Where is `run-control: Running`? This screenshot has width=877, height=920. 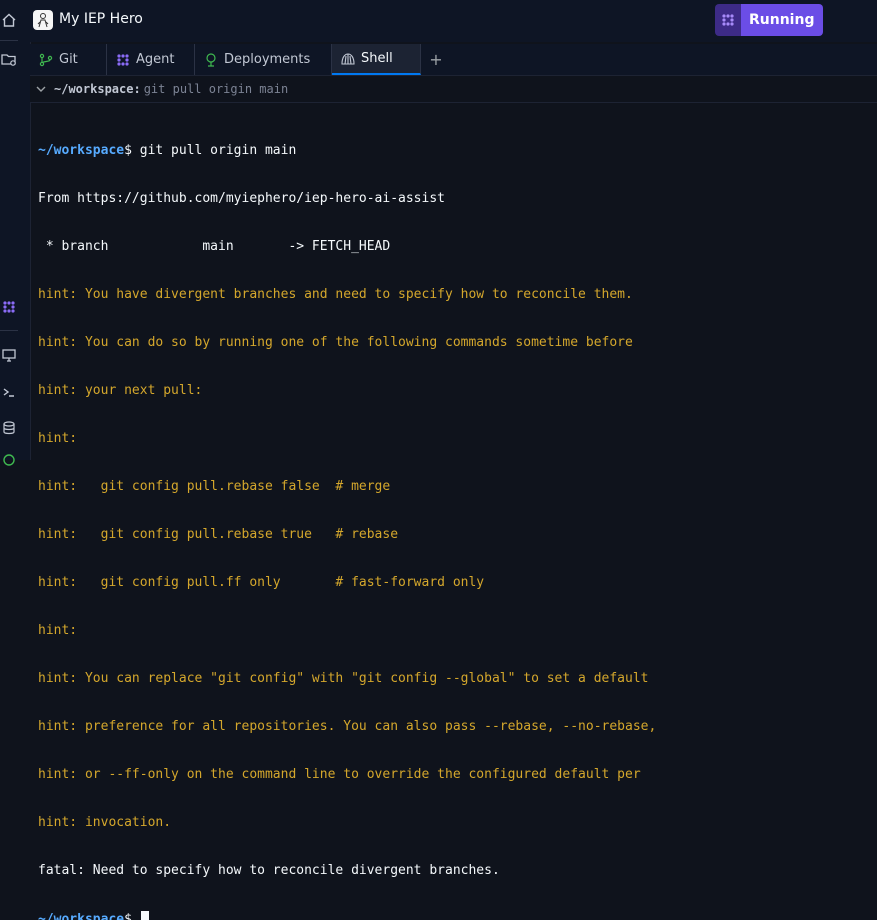
run-control: Running is located at coordinates (769, 20).